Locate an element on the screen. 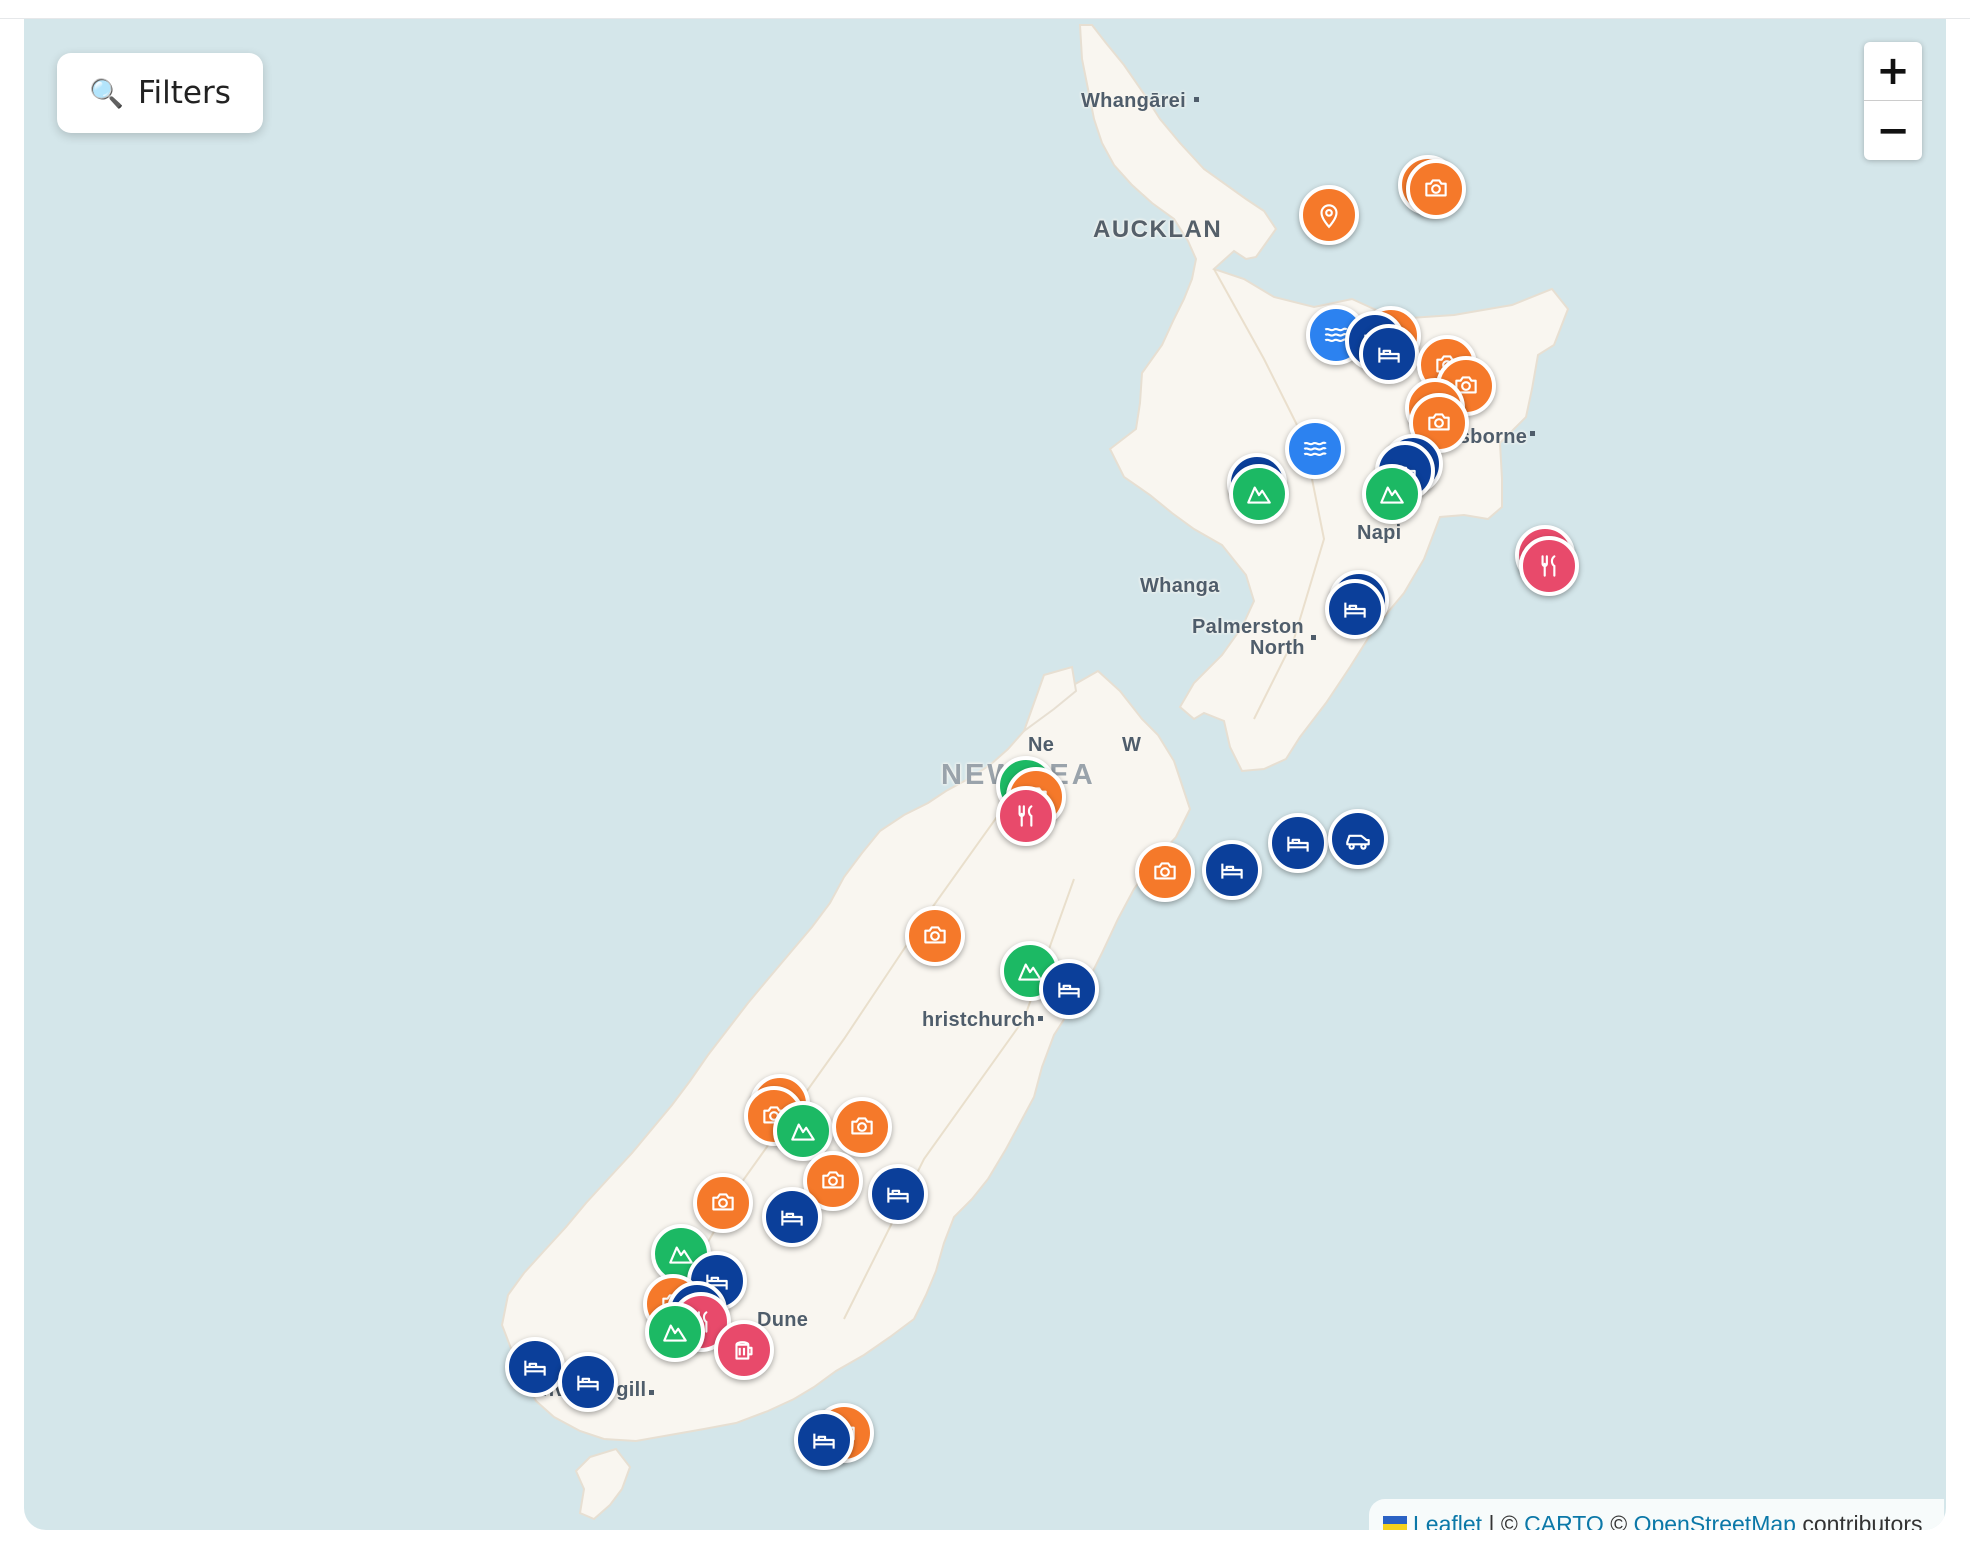 This screenshot has height=1550, width=1970. place-label-whanganui: Whanga is located at coordinates (1180, 586).